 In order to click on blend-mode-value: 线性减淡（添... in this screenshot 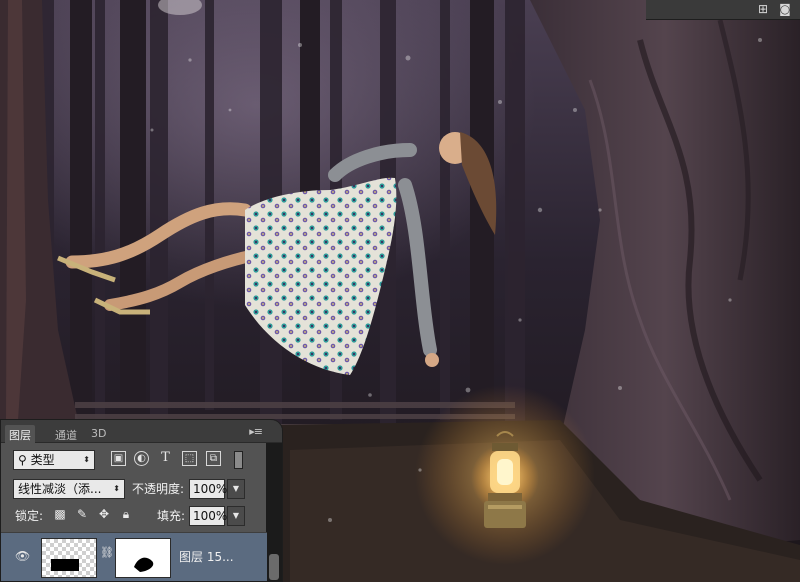, I will do `click(60, 489)`.